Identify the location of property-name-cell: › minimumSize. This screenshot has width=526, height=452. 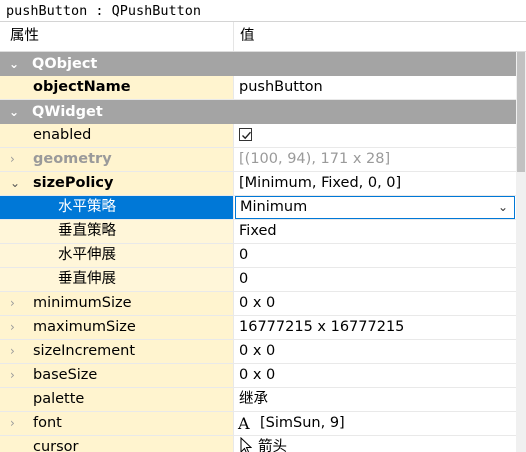
(116, 303).